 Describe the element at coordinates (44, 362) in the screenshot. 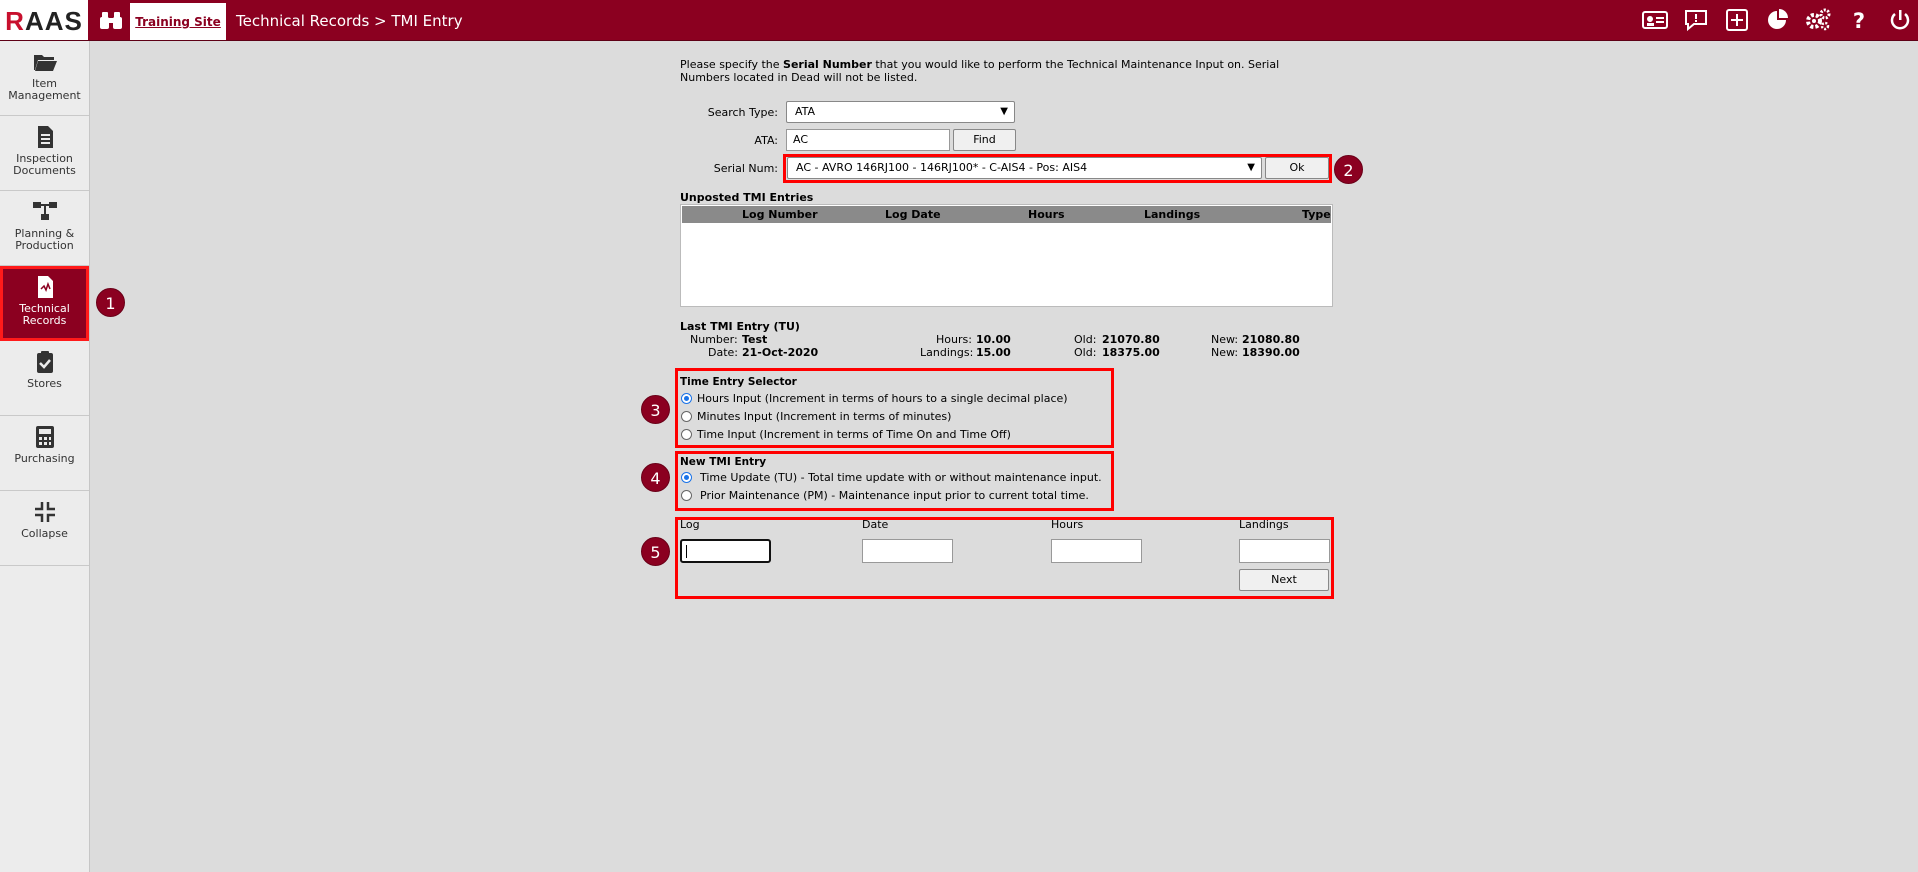

I see `clipboard-check-icon` at that location.